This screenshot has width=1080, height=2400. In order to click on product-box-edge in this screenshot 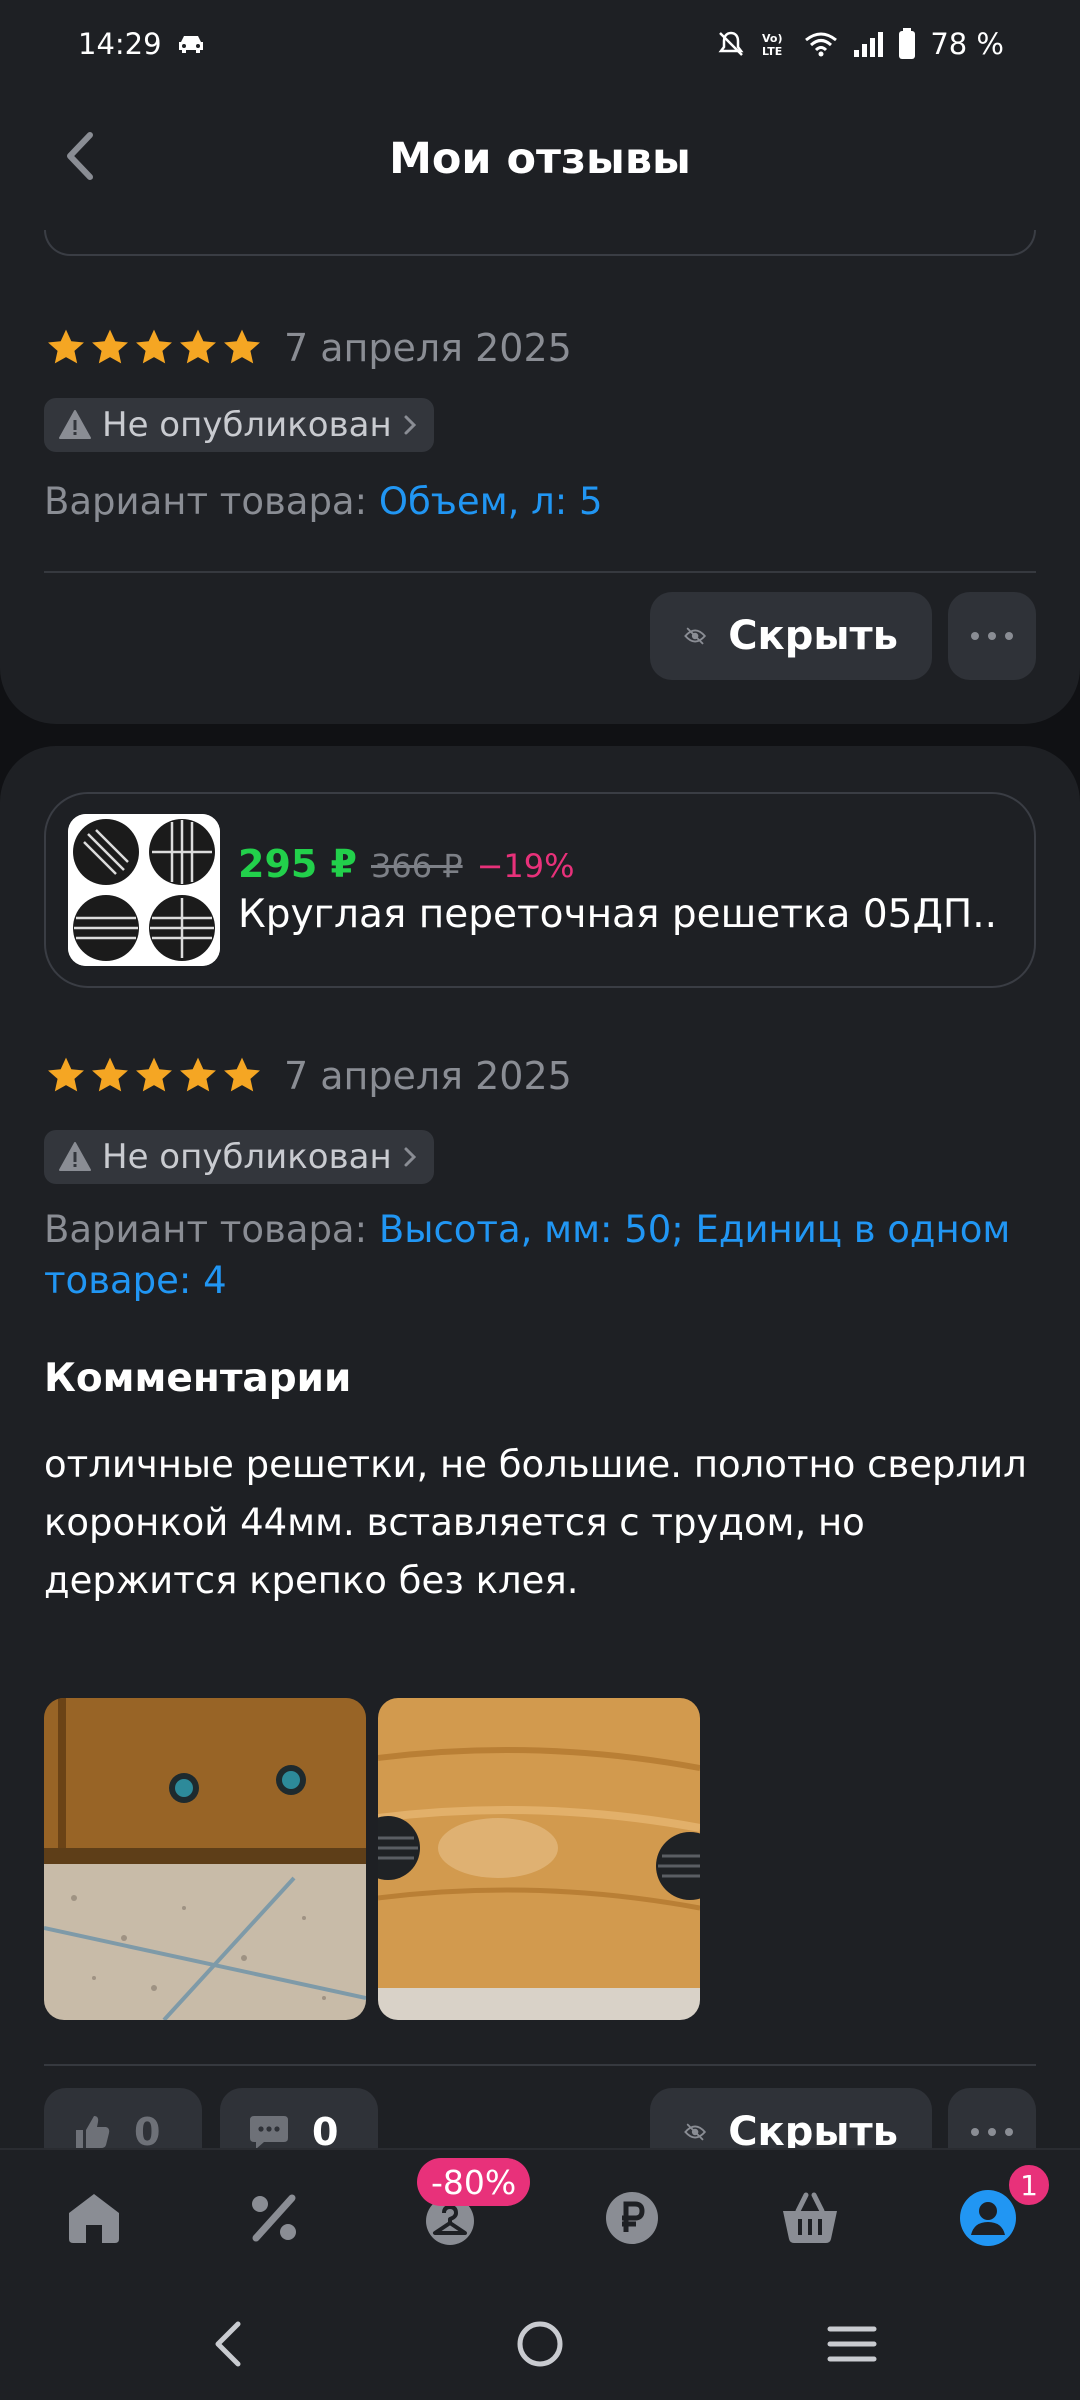, I will do `click(540, 243)`.